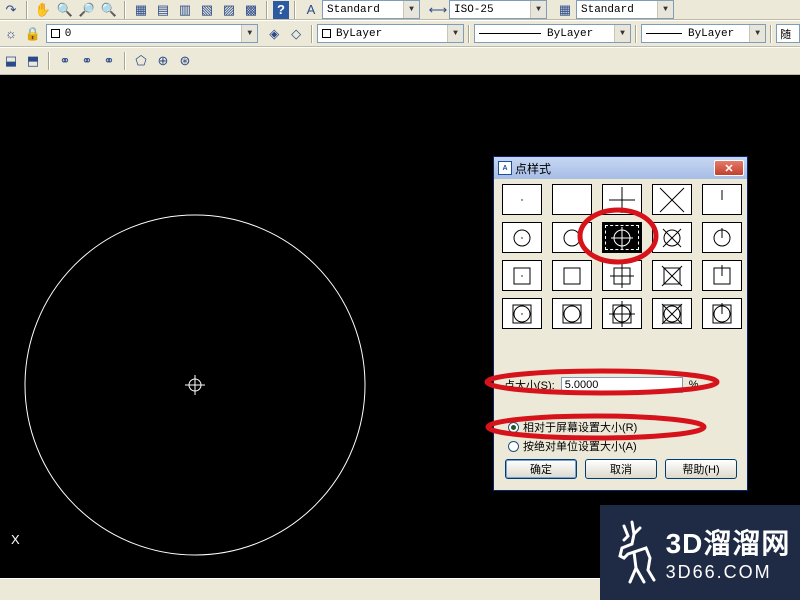  What do you see at coordinates (572, 313) in the screenshot?
I see `point-style-circle-square` at bounding box center [572, 313].